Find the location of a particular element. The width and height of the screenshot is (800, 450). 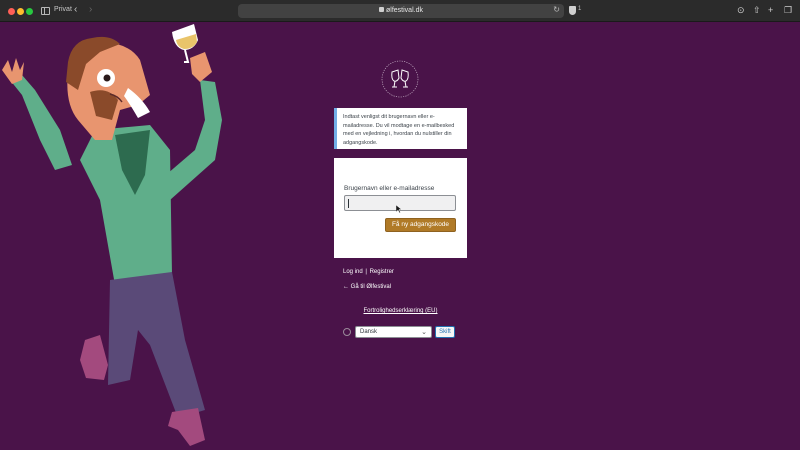

reload-icon: ↻ is located at coordinates (556, 9).